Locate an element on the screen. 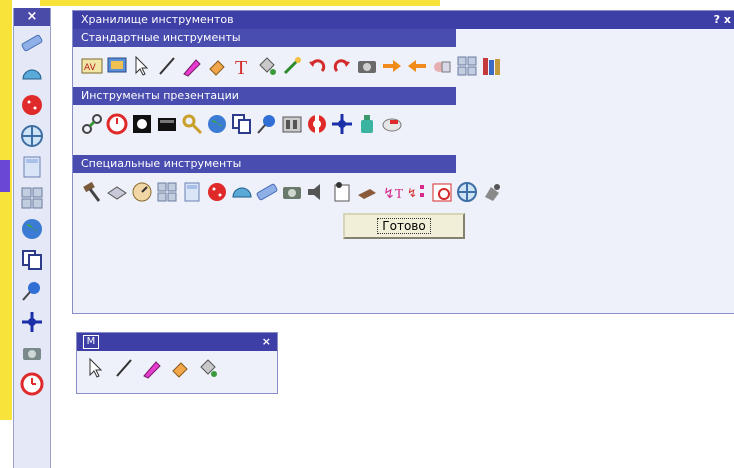 Image resolution: width=734 pixels, height=468 pixels. screen-capture-icon is located at coordinates (117, 66).